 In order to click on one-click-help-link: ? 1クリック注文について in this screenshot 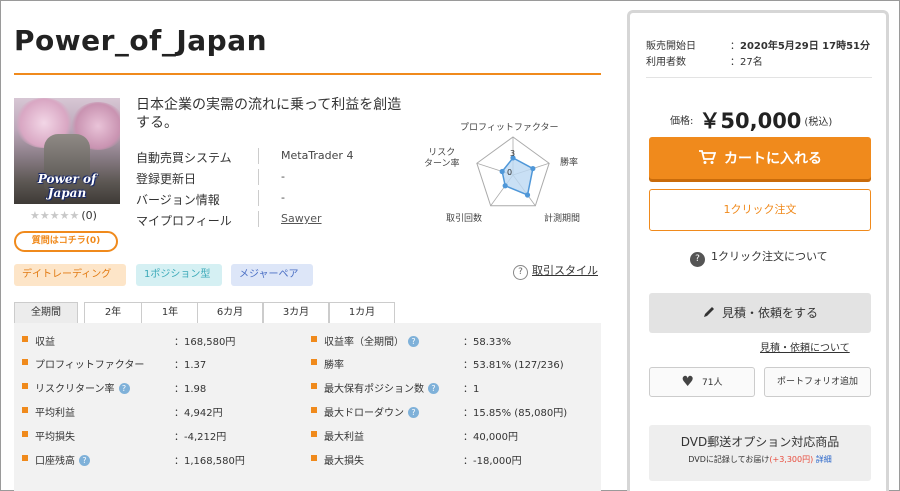, I will do `click(759, 257)`.